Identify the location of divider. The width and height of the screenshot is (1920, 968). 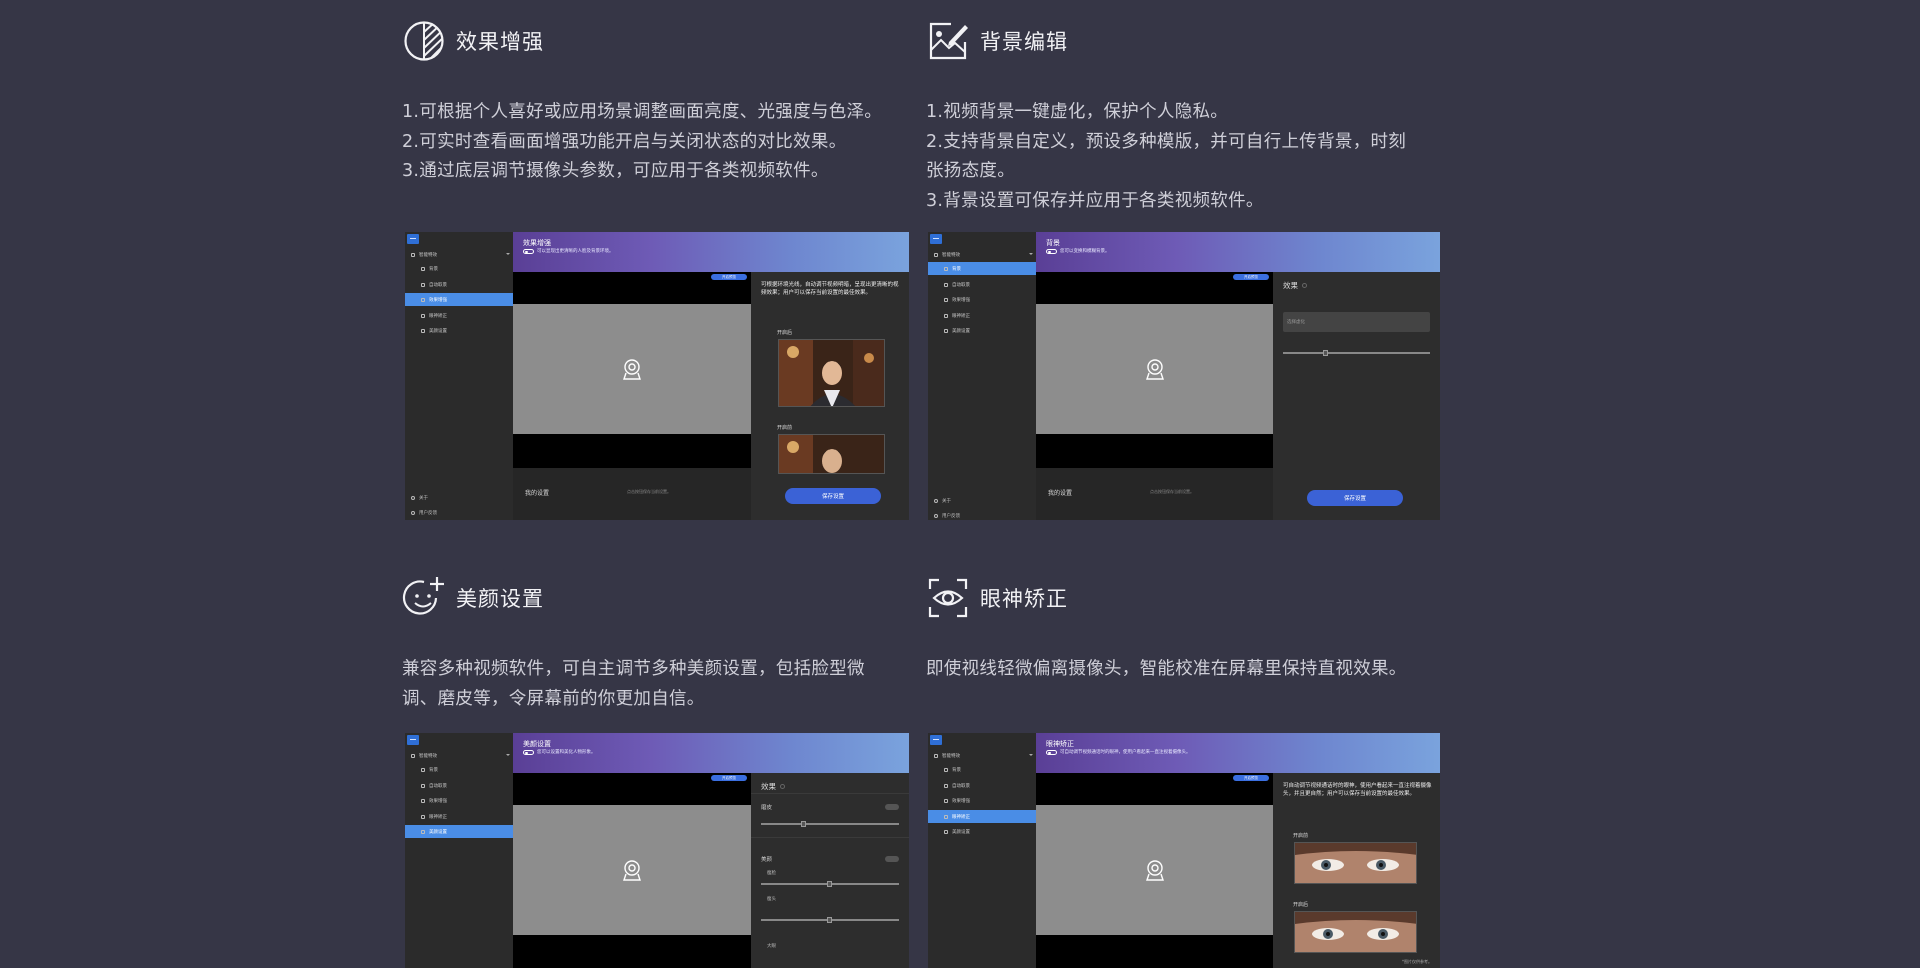
(830, 793).